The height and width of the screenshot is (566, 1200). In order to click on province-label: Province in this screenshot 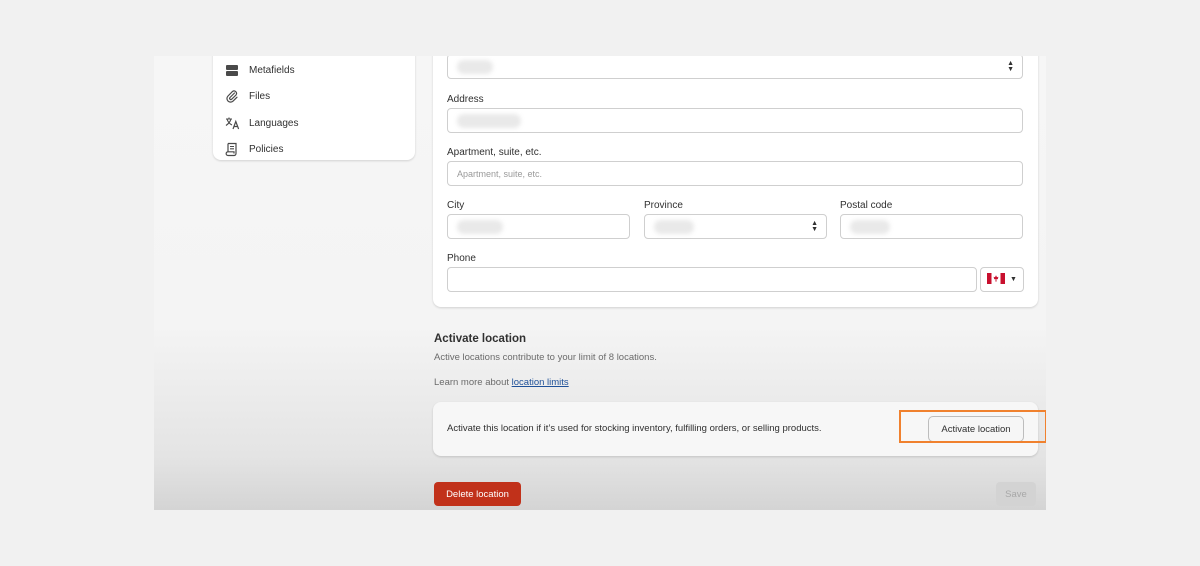, I will do `click(663, 205)`.